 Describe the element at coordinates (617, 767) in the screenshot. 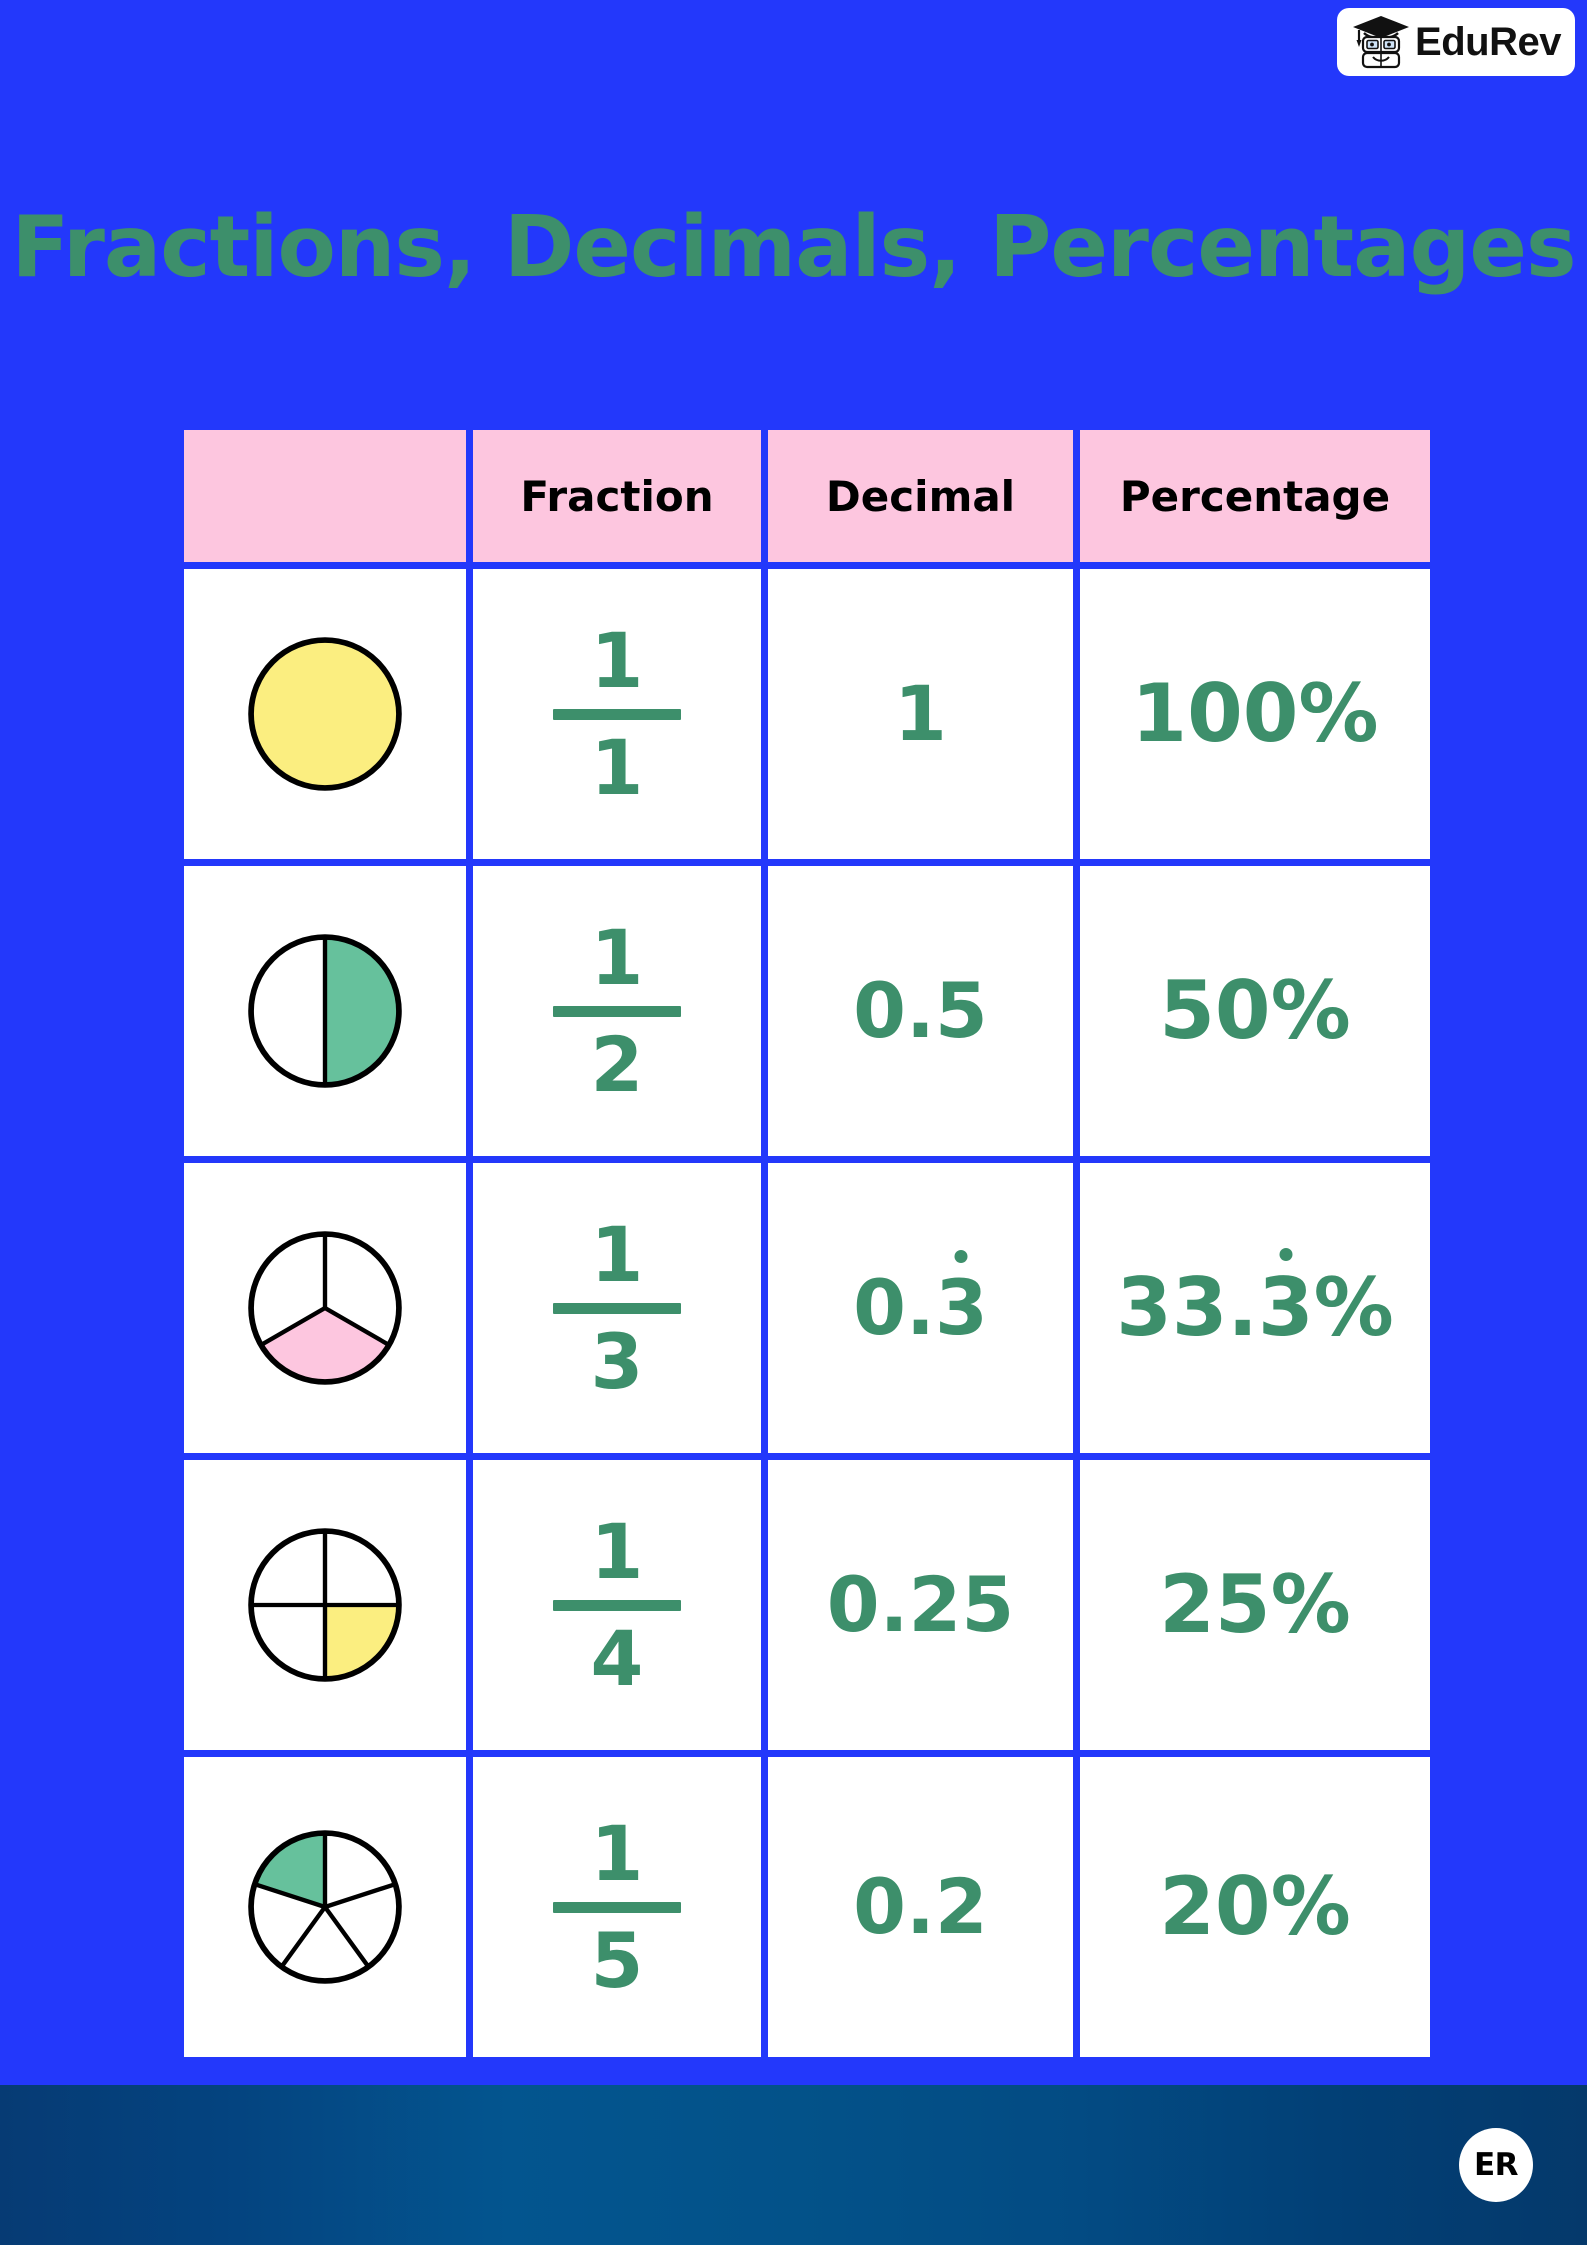

I see `fraction-denominator: 1` at that location.